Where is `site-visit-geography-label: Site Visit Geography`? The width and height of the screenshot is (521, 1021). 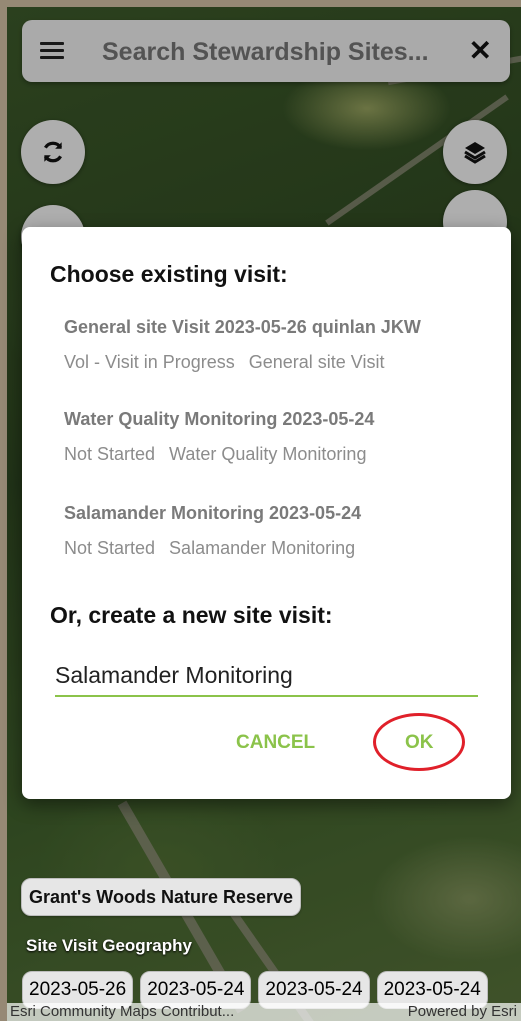 site-visit-geography-label: Site Visit Geography is located at coordinates (109, 945).